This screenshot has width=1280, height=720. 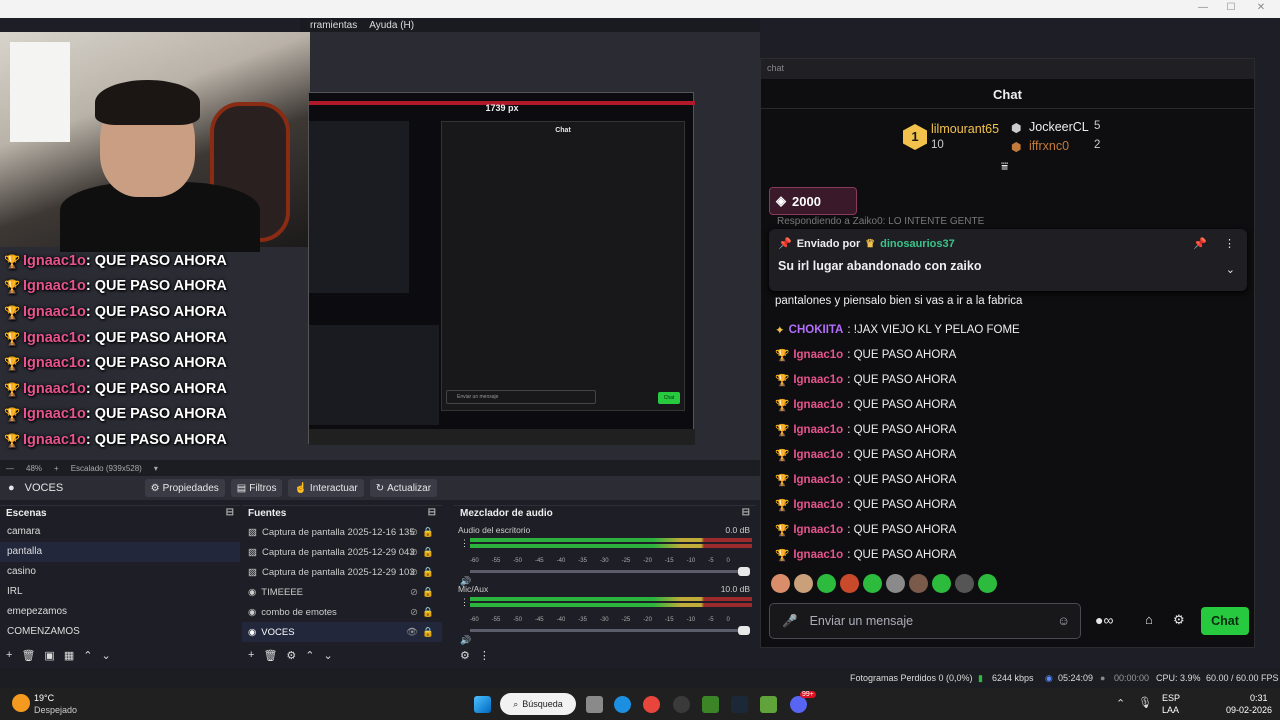 I want to click on scene-item: camara, so click(x=120, y=532).